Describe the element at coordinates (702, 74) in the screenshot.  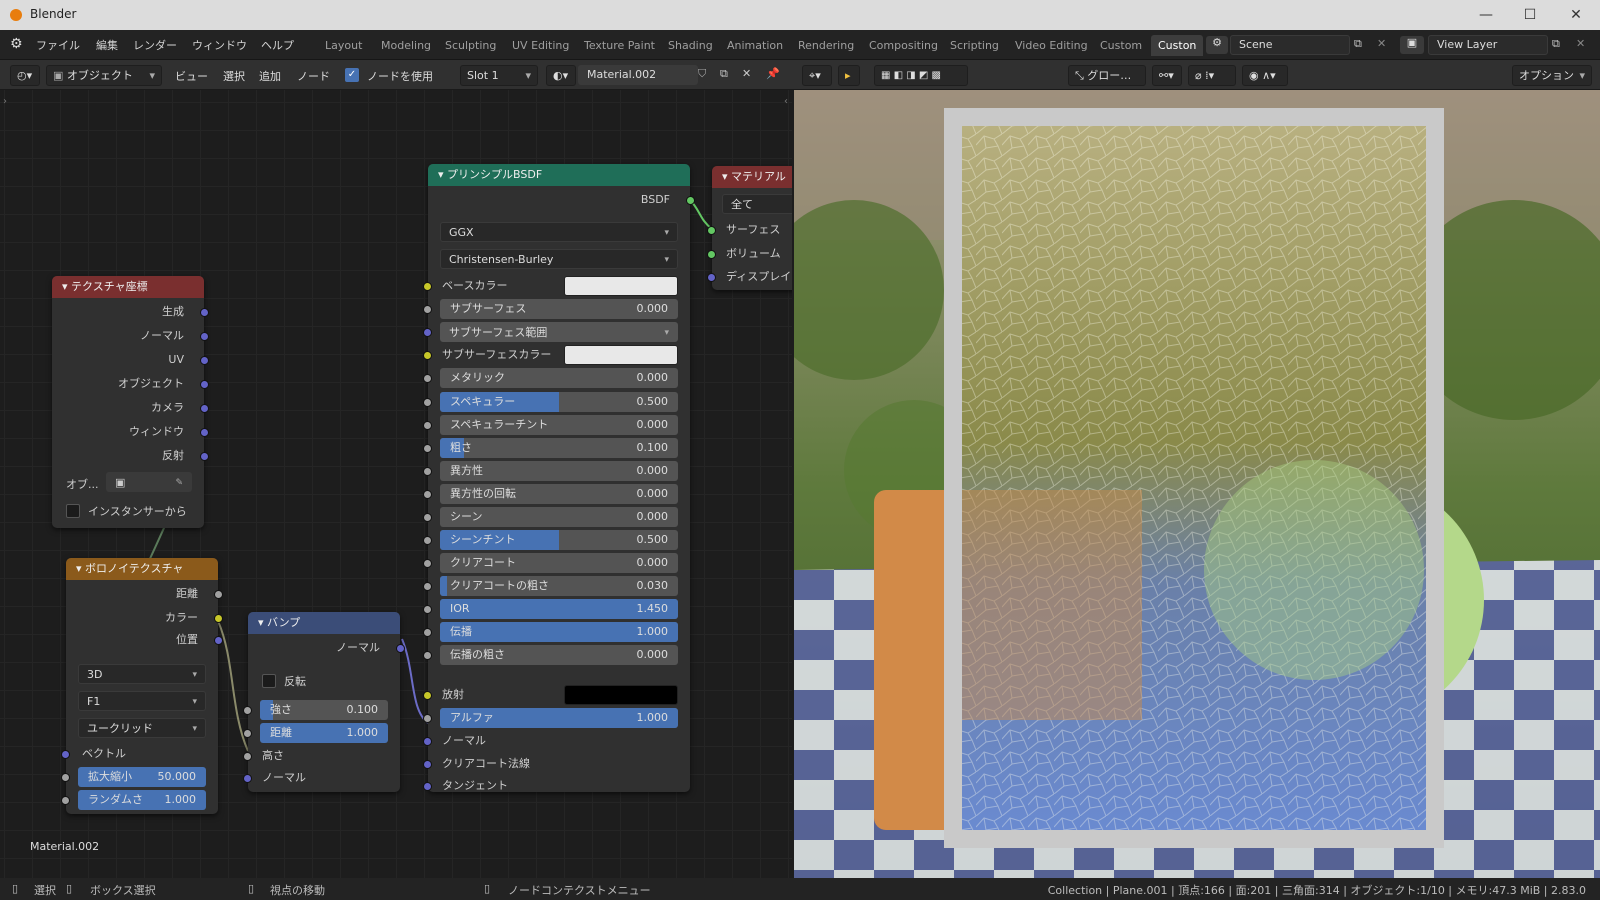
I see `fake-user-icon: ⛉` at that location.